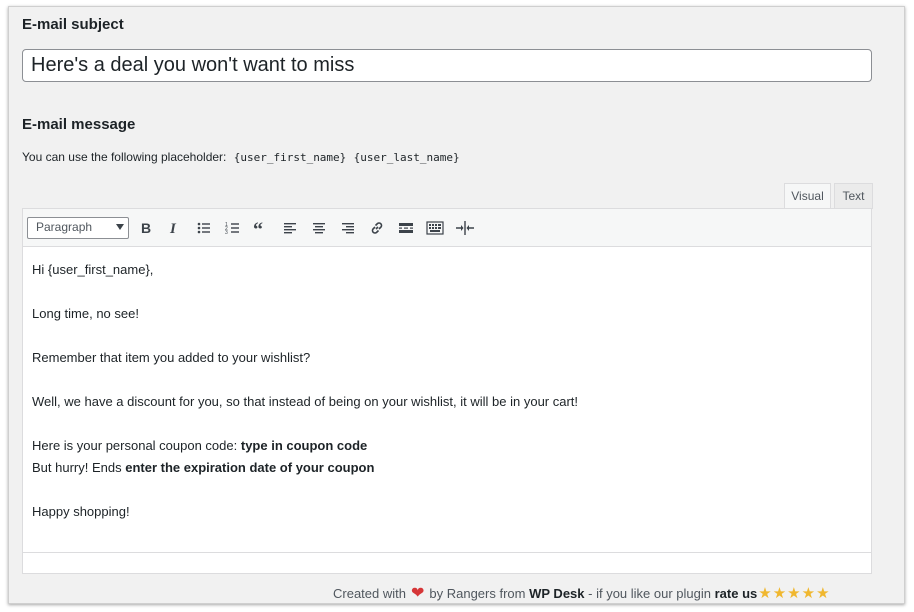  I want to click on fullscreen-button, so click(465, 228).